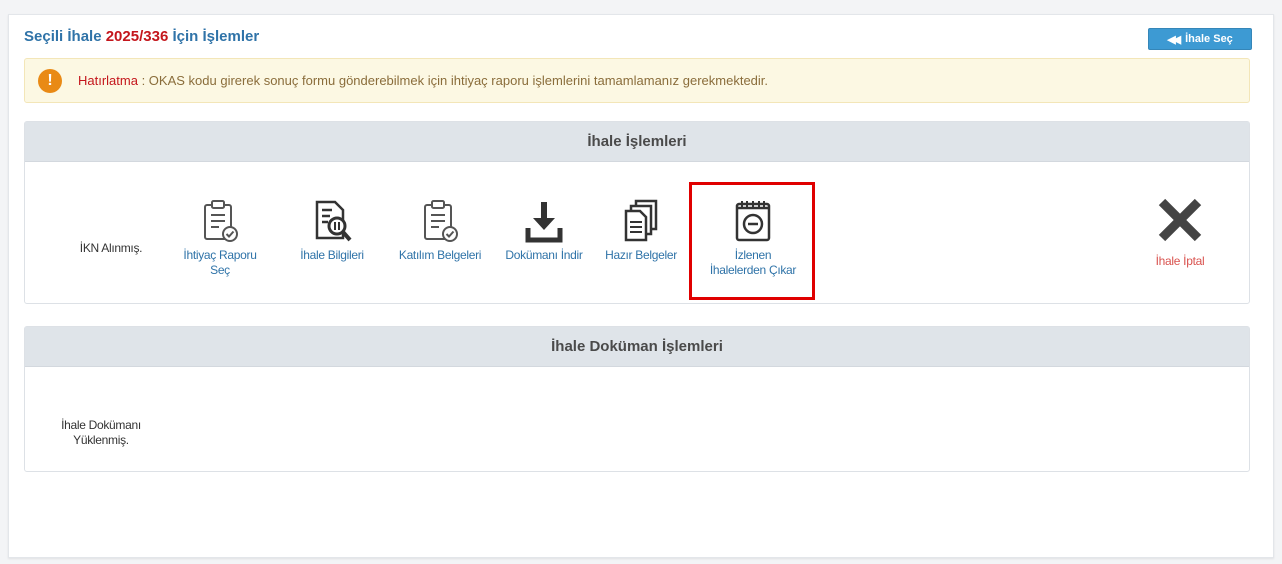 The height and width of the screenshot is (564, 1282). I want to click on ihale-number: 2025/336, so click(137, 36).